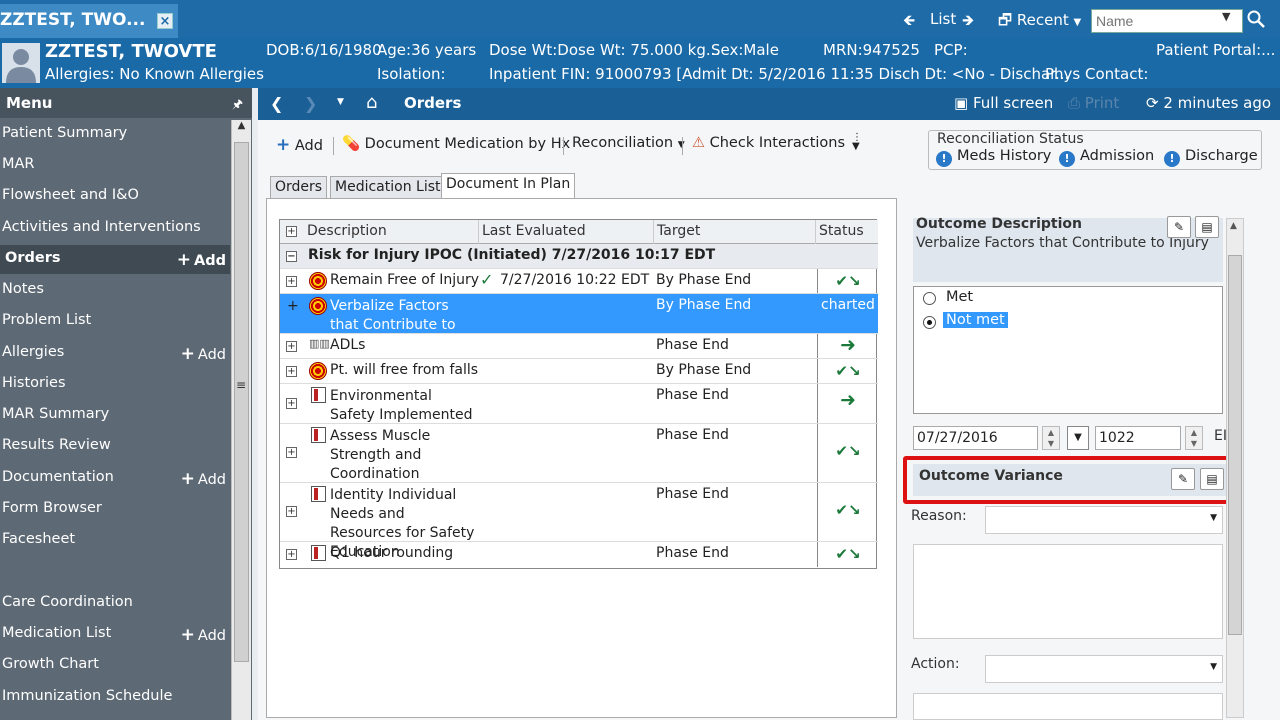  What do you see at coordinates (678, 231) in the screenshot?
I see `header-target: Target` at bounding box center [678, 231].